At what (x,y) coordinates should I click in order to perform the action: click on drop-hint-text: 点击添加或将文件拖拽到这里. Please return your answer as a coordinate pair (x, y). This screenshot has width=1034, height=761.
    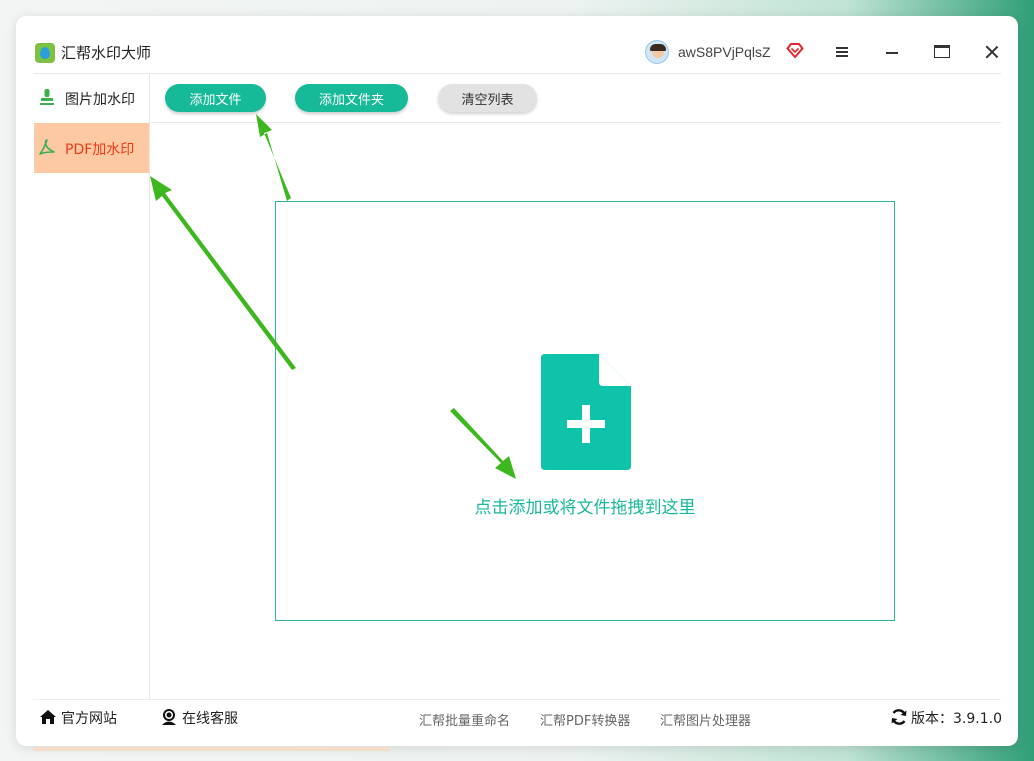
    Looking at the image, I should click on (585, 508).